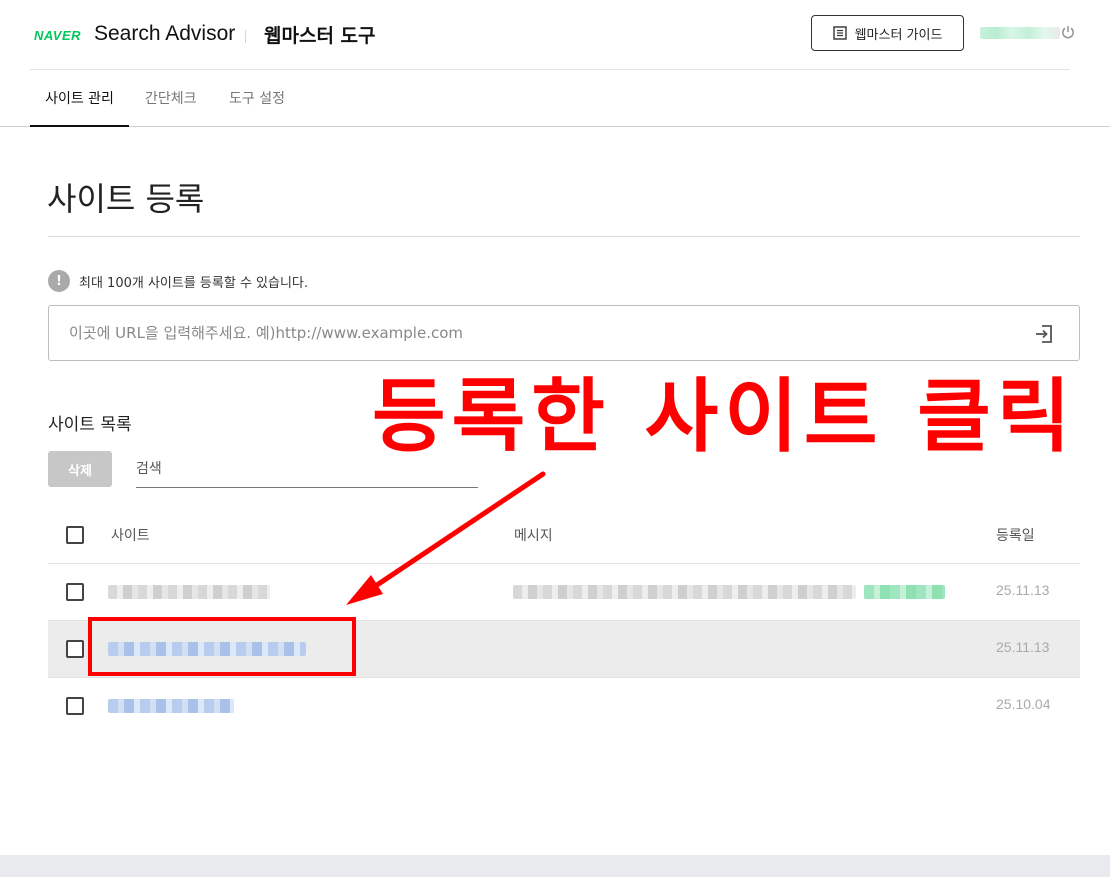  What do you see at coordinates (130, 536) in the screenshot?
I see `column-site: 사이트` at bounding box center [130, 536].